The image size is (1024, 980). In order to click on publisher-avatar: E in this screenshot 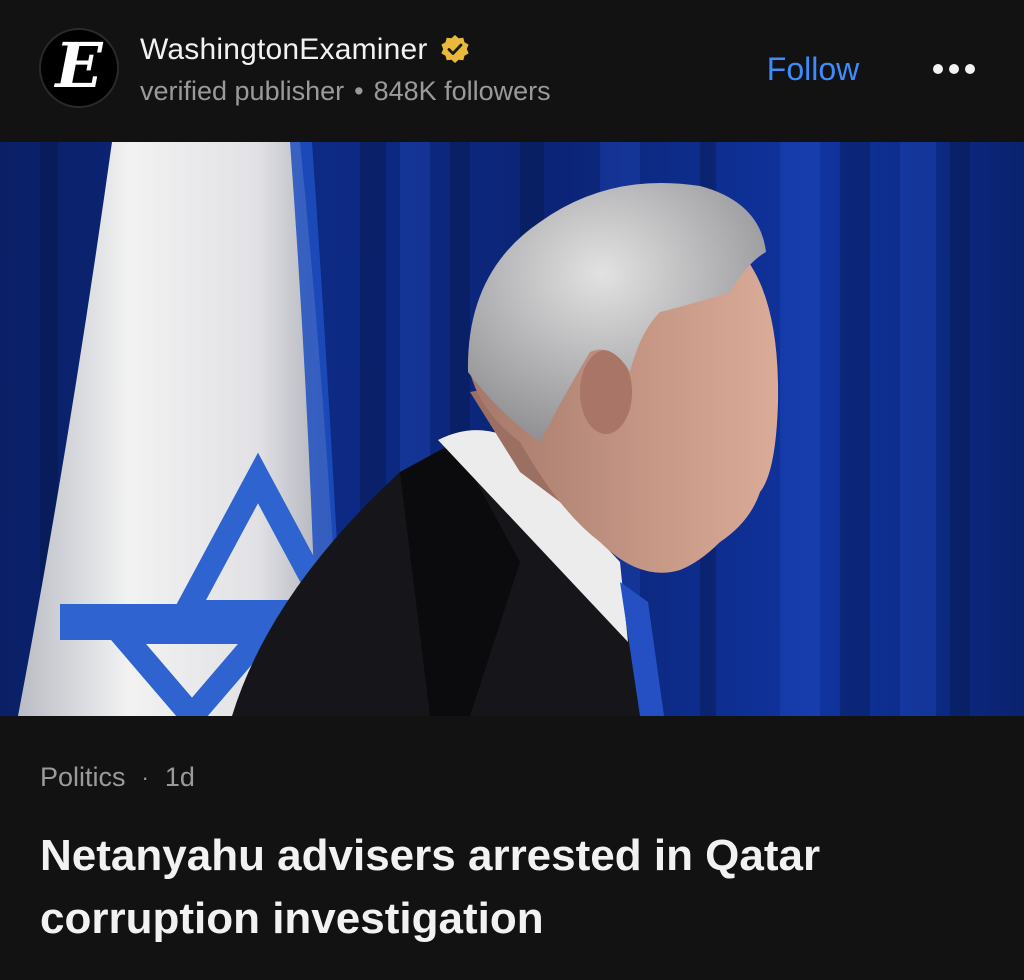, I will do `click(79, 68)`.